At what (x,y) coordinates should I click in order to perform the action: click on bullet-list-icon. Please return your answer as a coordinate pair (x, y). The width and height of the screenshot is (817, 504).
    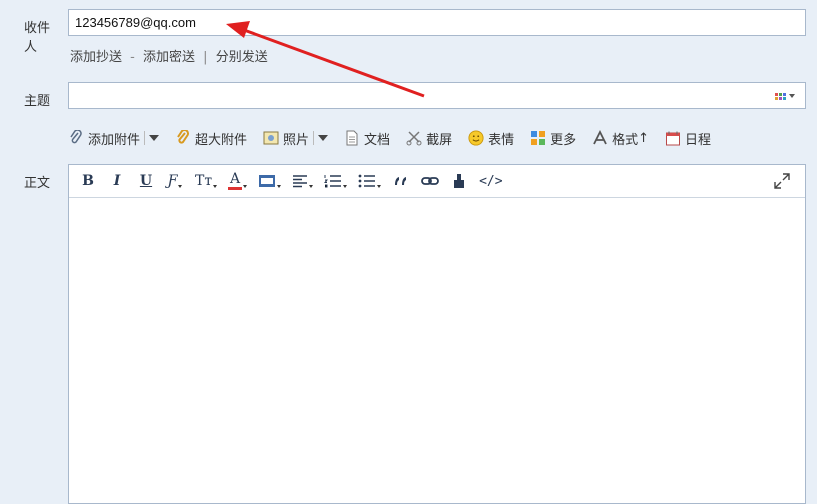
    Looking at the image, I should click on (367, 181).